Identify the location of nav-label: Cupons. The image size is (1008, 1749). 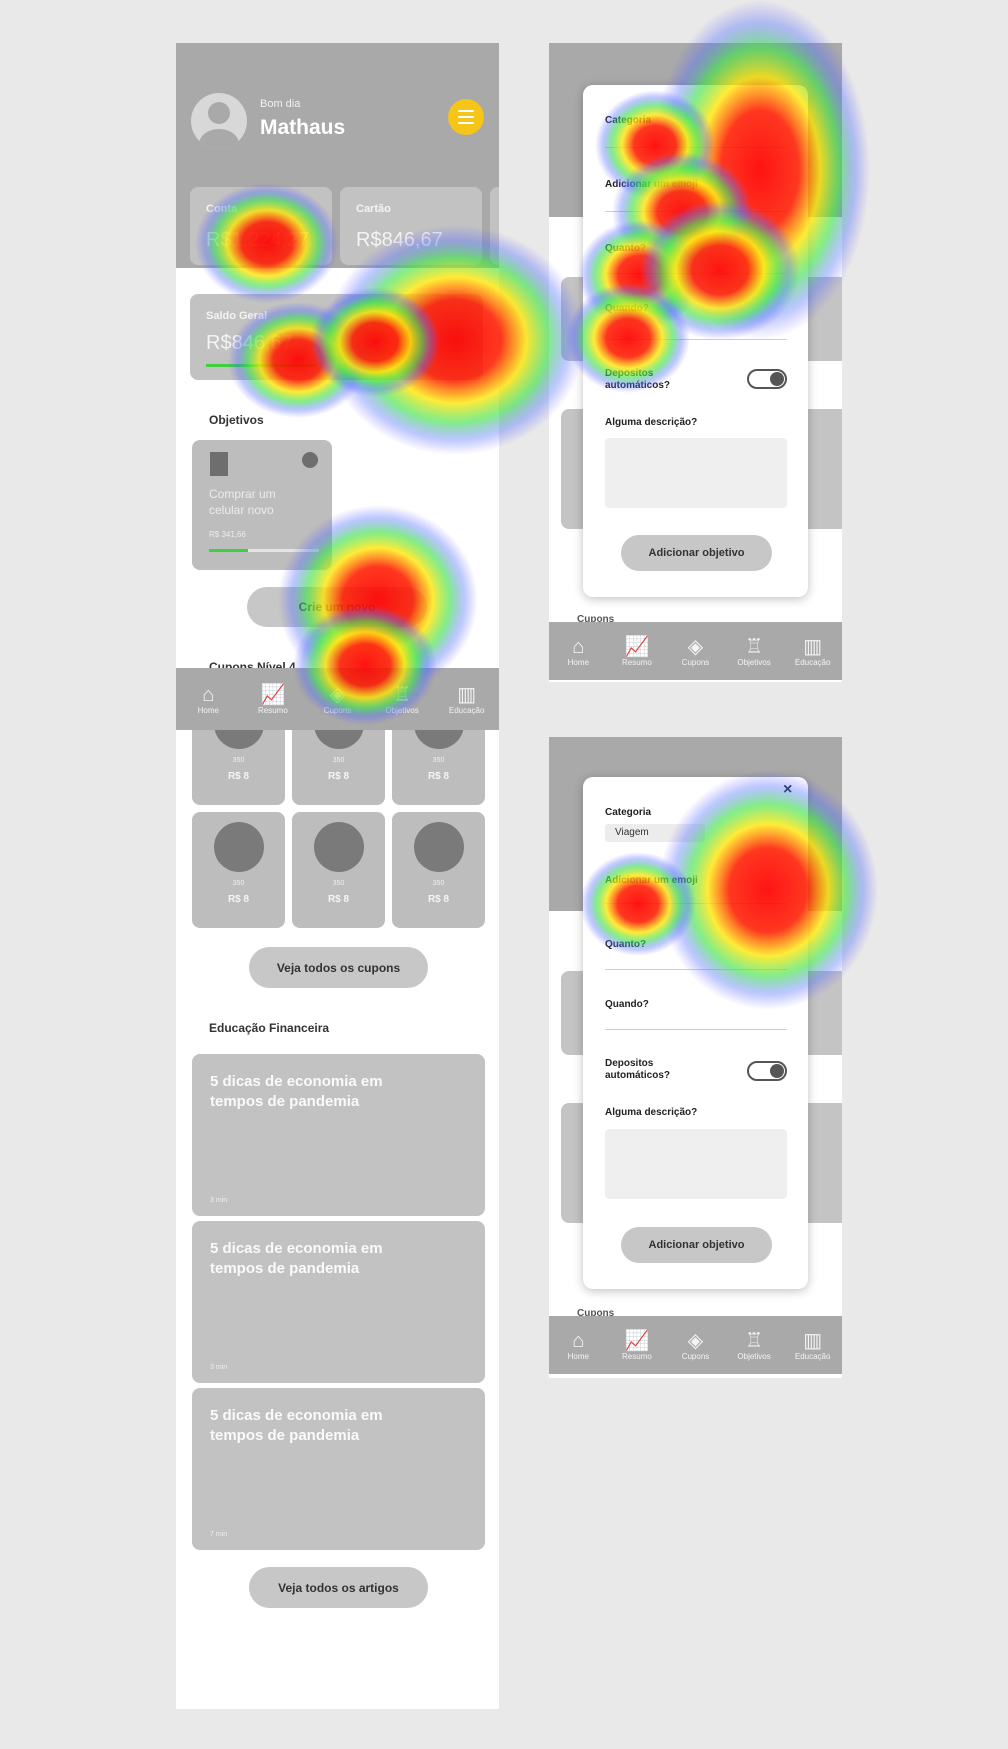
(695, 662).